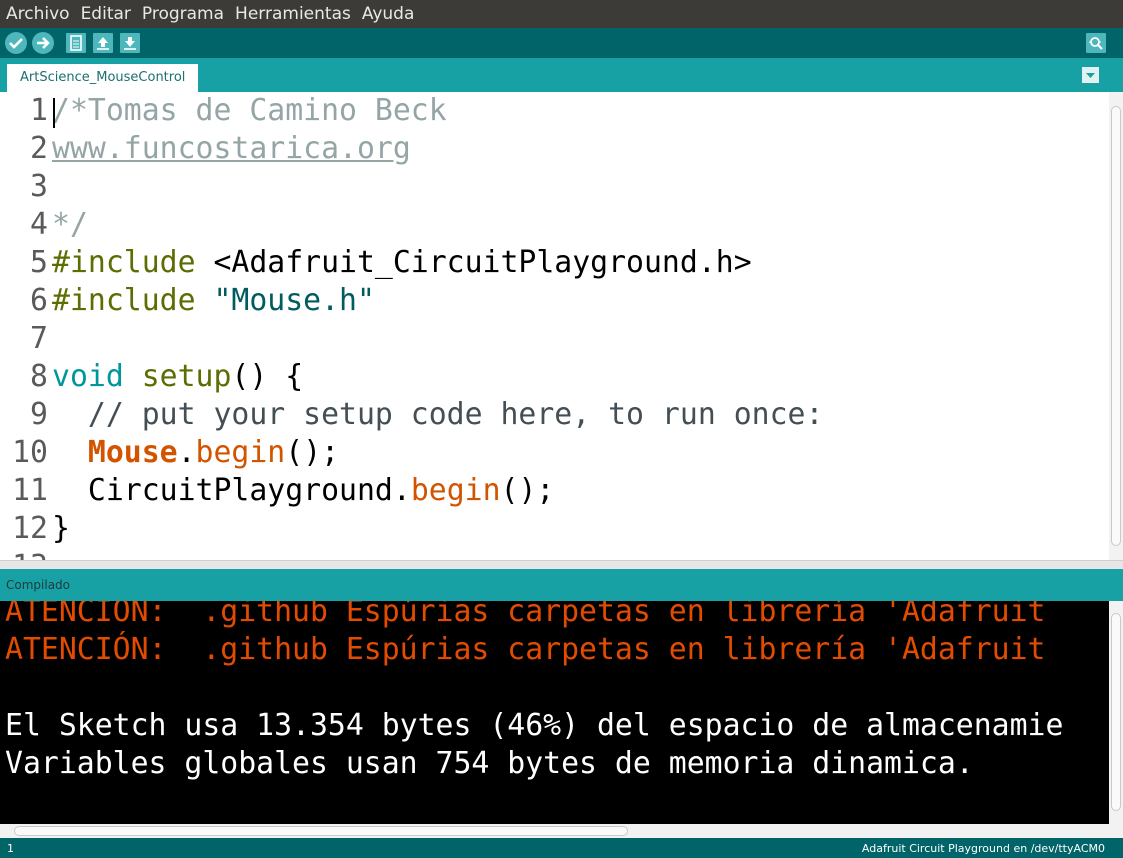  Describe the element at coordinates (294, 300) in the screenshot. I see `code-string: "Mouse.h"` at that location.